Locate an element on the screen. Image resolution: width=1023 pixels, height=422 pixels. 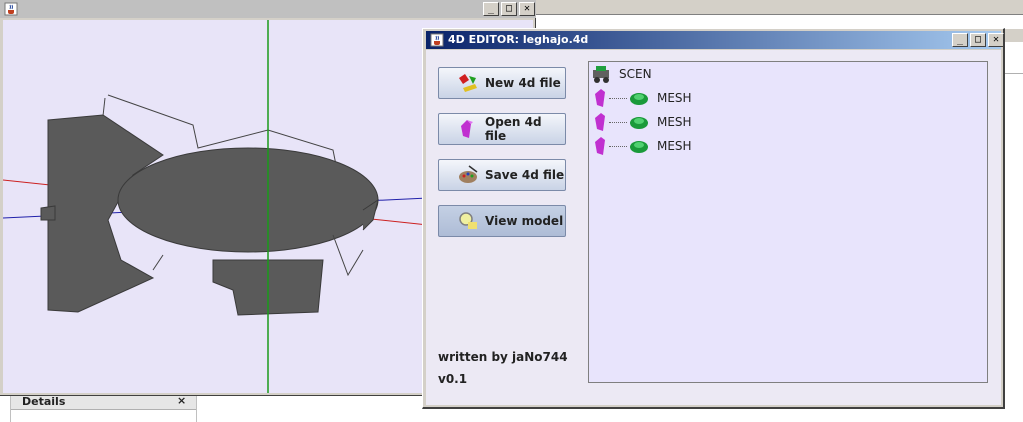
details-panel: Details × is located at coordinates (103, 408).